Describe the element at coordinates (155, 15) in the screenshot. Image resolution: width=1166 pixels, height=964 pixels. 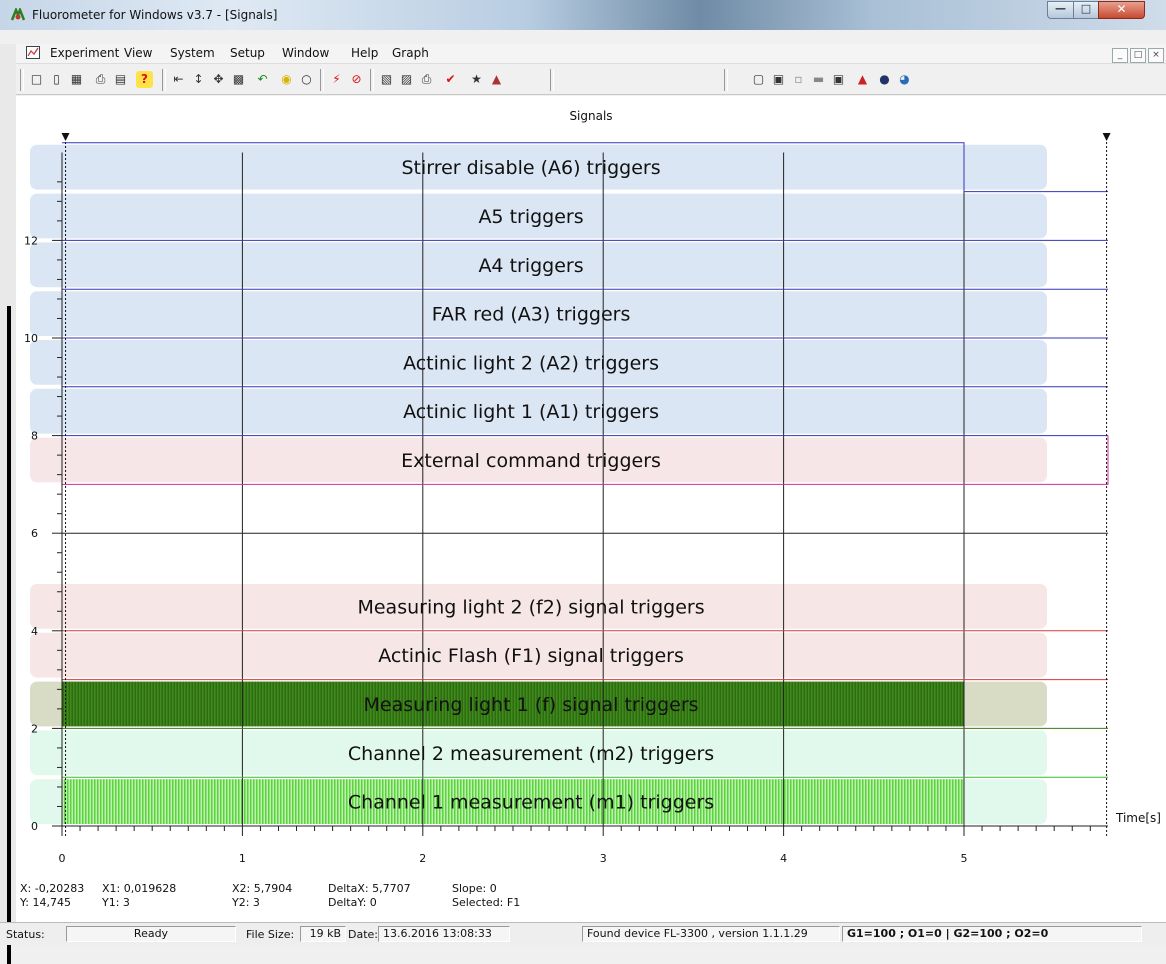
I see `window-title: Fluorometer for Windows v3.7 - [Signals]` at that location.